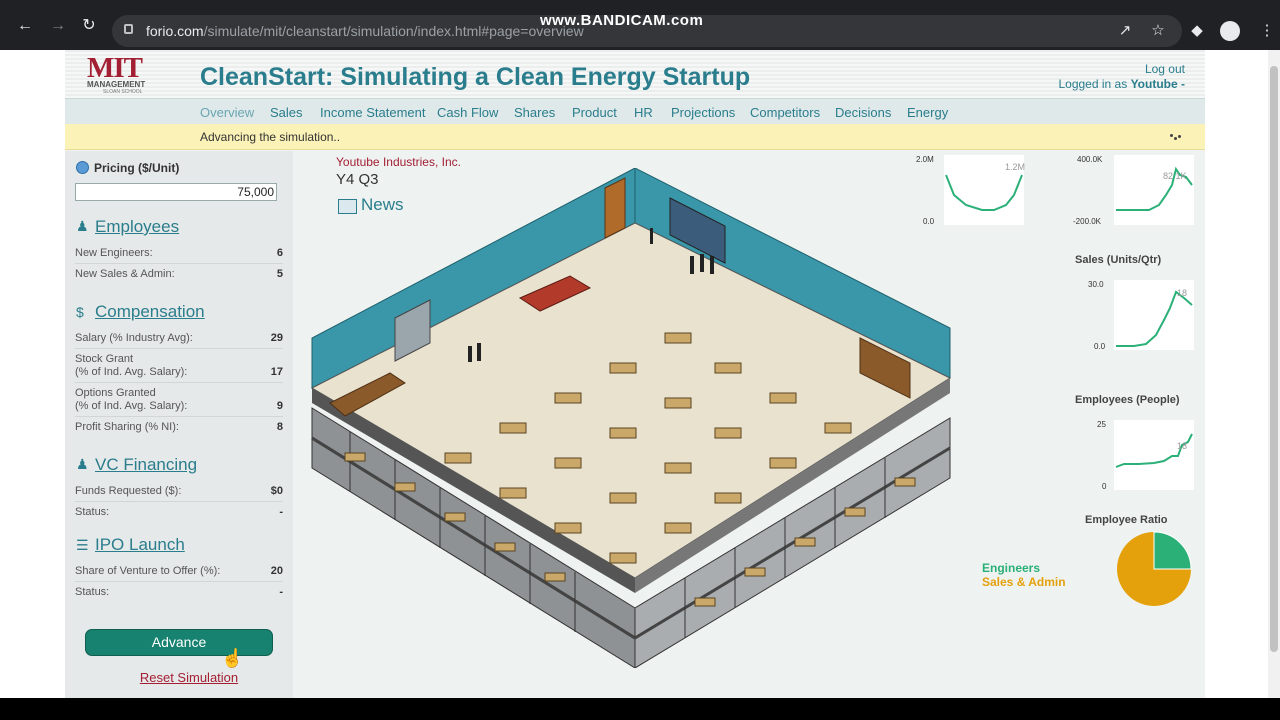  Describe the element at coordinates (137, 168) in the screenshot. I see `pricing-label: Pricing ($/Unit)` at that location.